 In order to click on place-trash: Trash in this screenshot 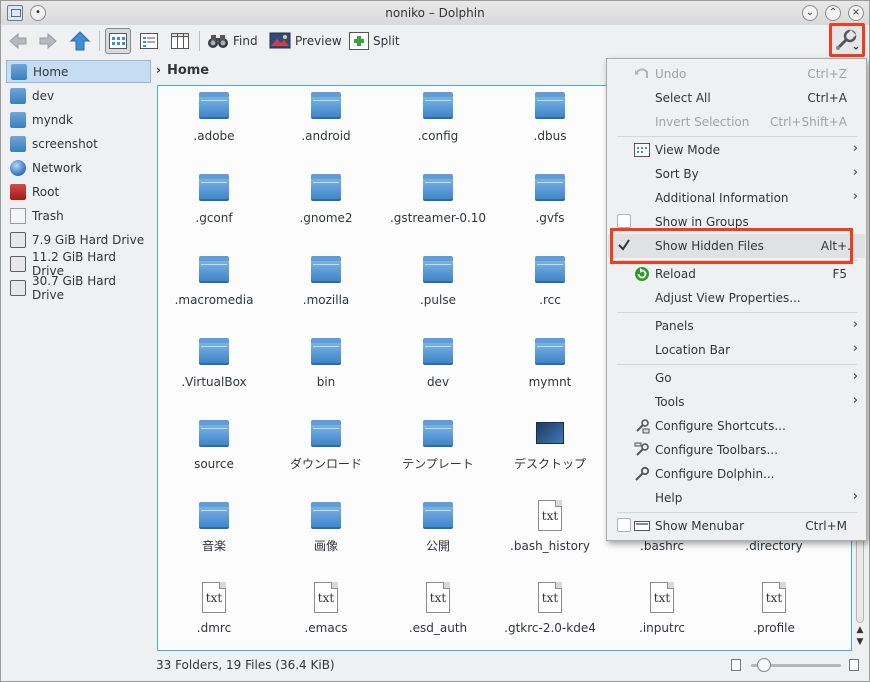, I will do `click(78, 215)`.